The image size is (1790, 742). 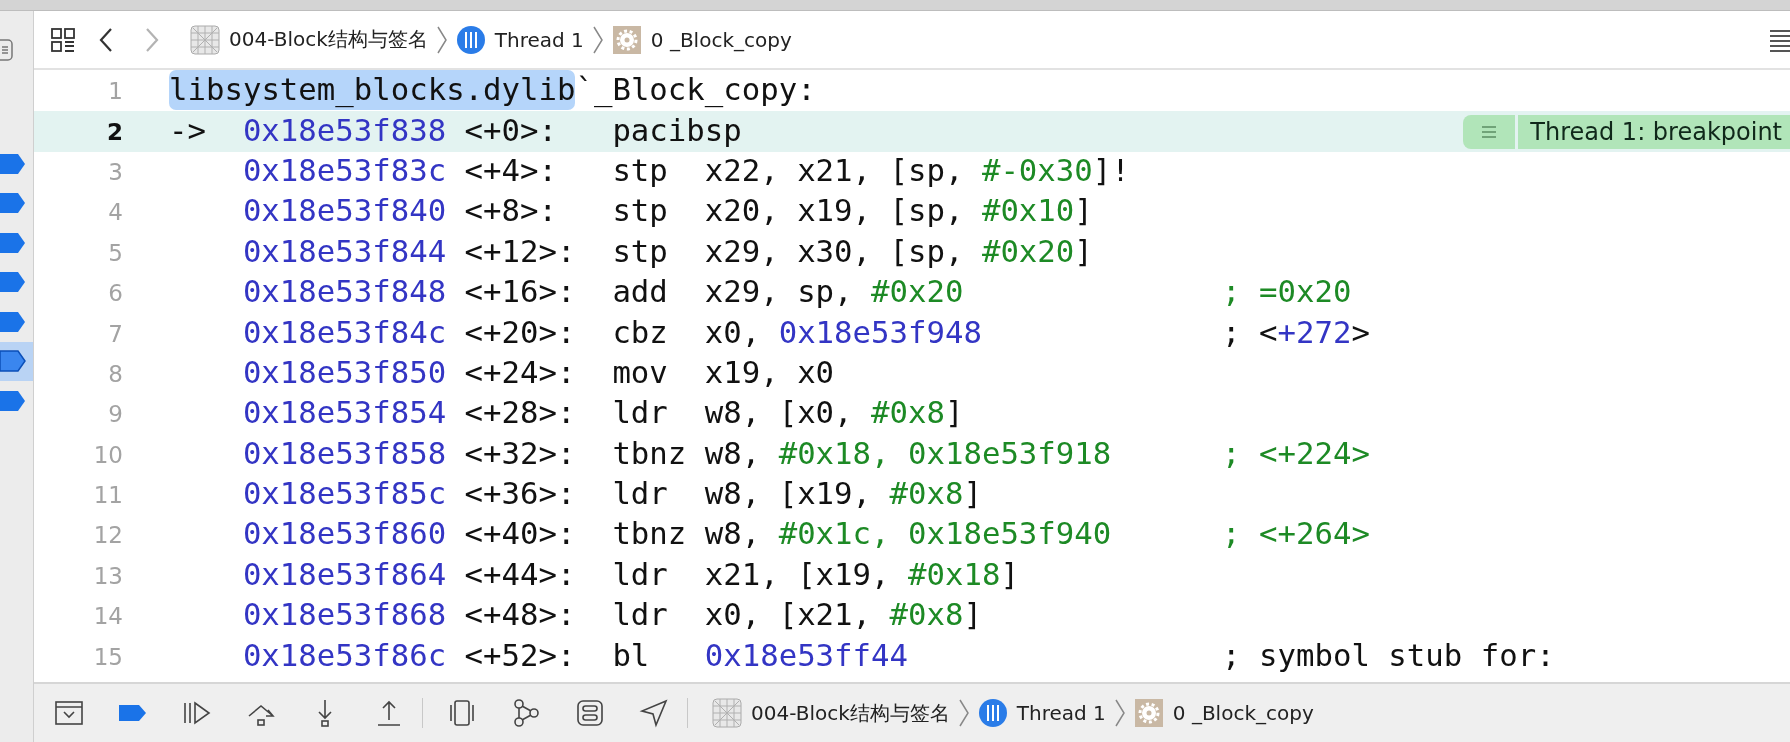 What do you see at coordinates (526, 713) in the screenshot?
I see `memory-graph-icon` at bounding box center [526, 713].